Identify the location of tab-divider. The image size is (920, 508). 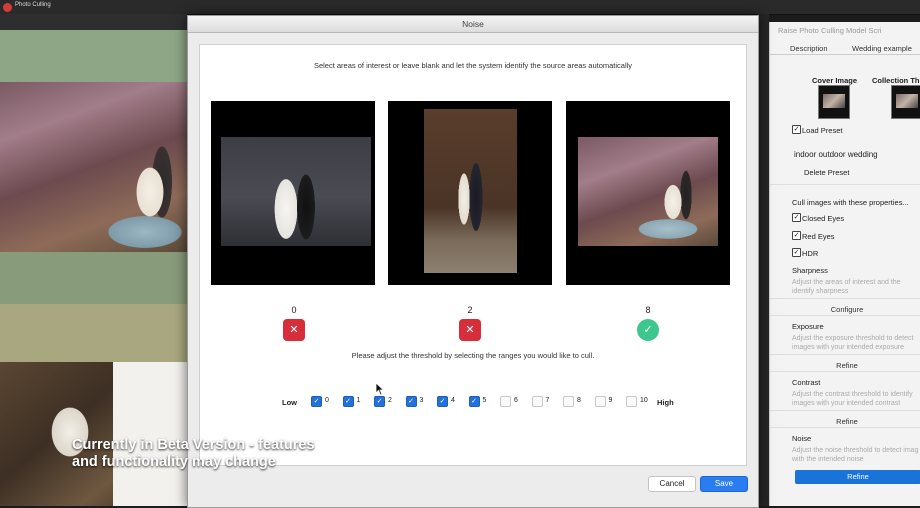
(845, 54).